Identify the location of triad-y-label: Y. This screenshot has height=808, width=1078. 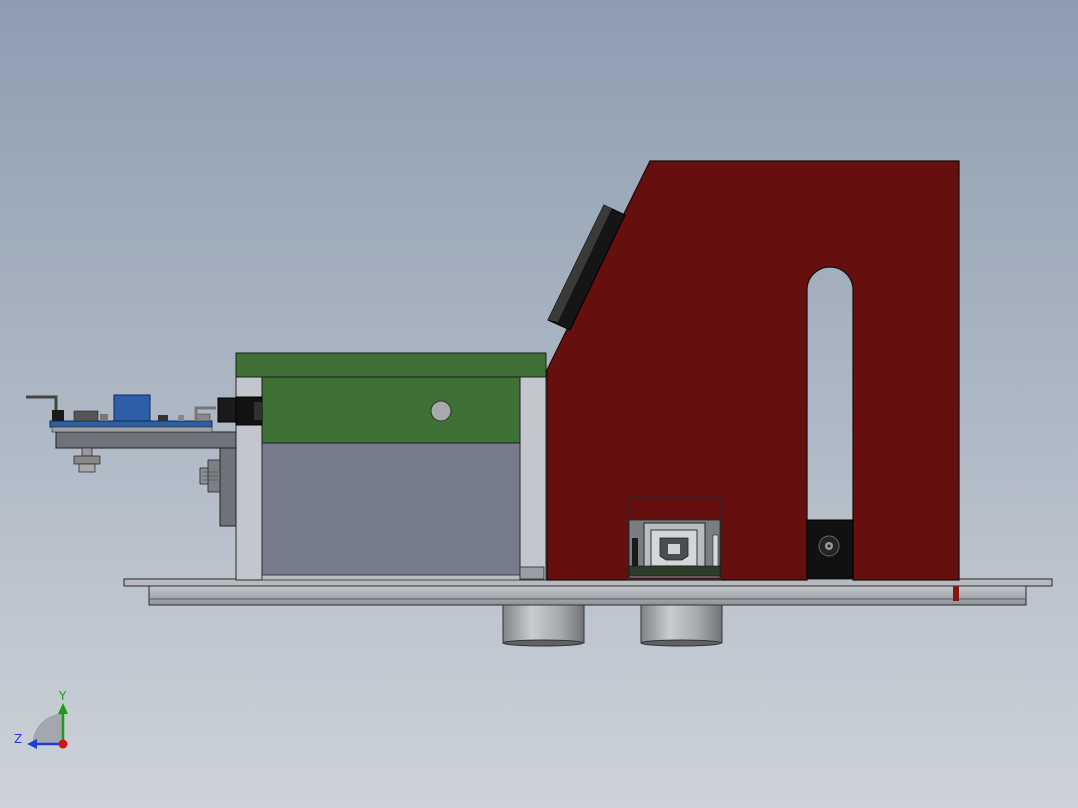
(62, 696).